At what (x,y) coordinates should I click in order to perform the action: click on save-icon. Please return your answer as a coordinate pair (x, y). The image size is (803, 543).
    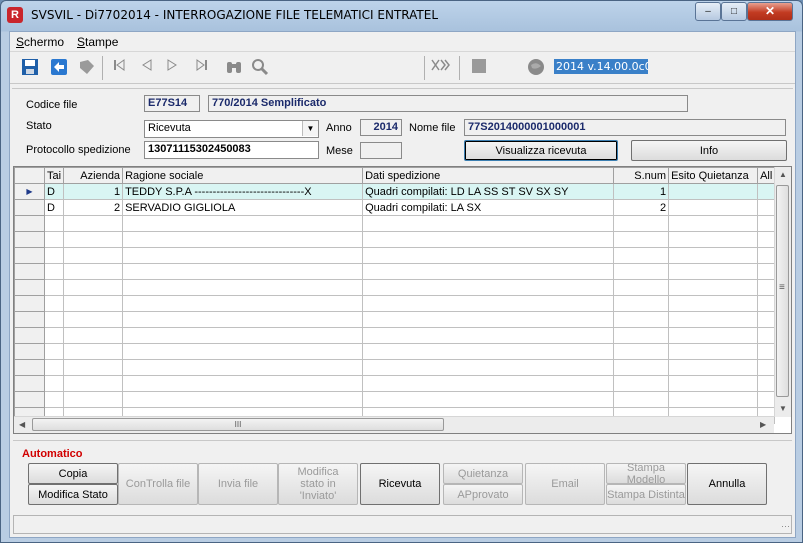
    Looking at the image, I should click on (30, 68).